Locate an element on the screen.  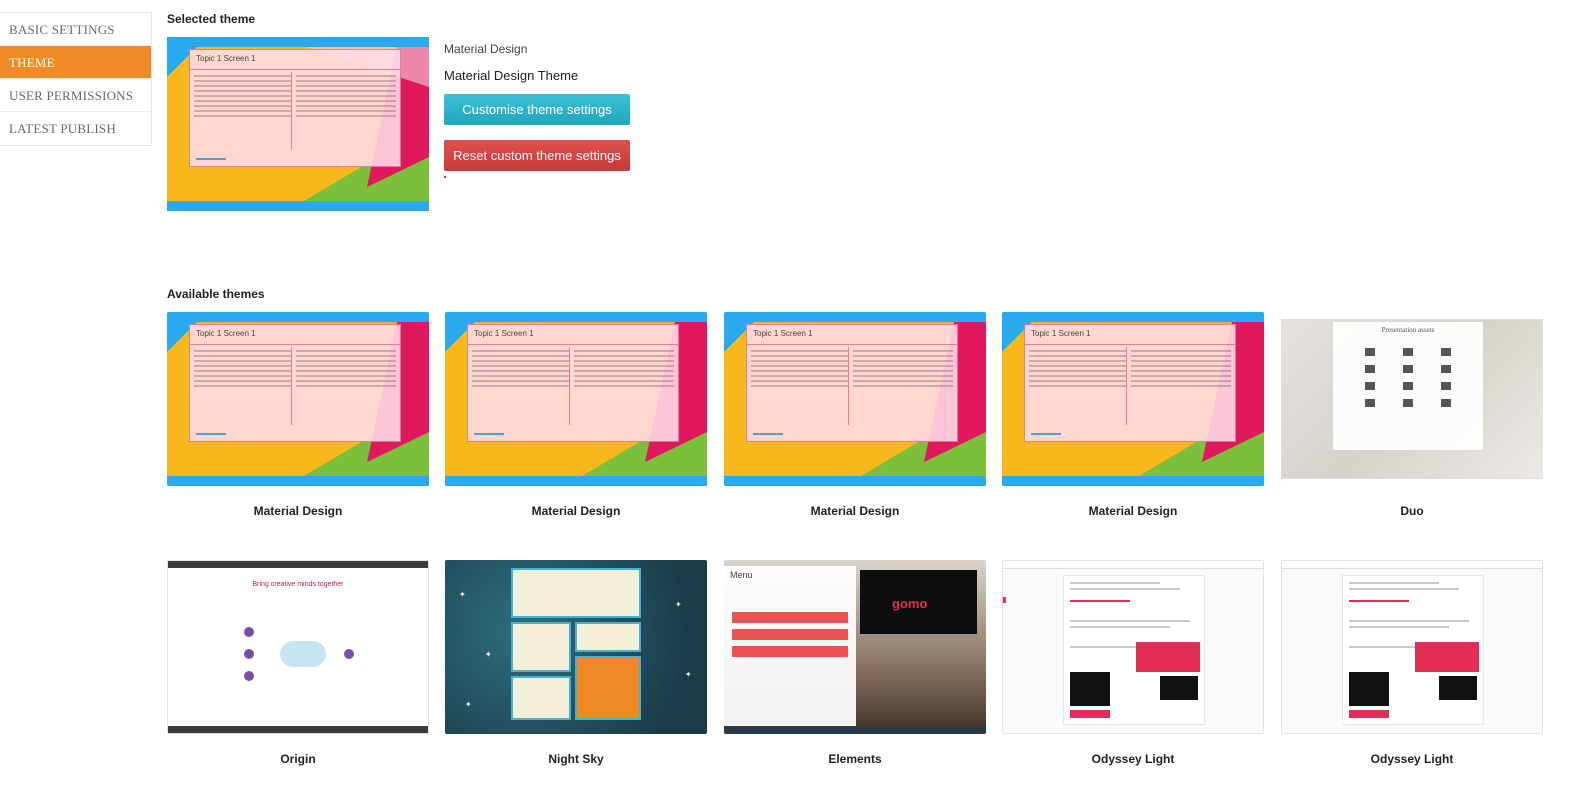
theme-card-material-design-1: Topic 1 Screen 1 Material Design is located at coordinates (298, 415).